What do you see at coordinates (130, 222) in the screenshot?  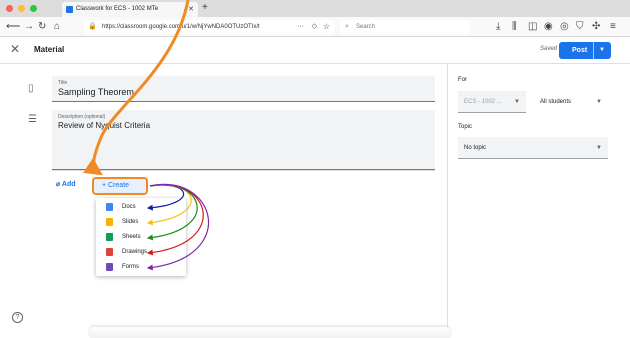 I see `menu-item-label: Slides` at bounding box center [130, 222].